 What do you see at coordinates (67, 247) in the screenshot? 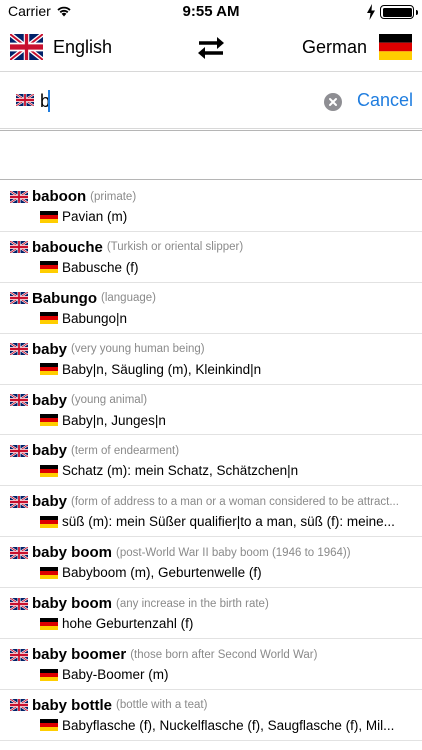
I see `result-term: babouche` at bounding box center [67, 247].